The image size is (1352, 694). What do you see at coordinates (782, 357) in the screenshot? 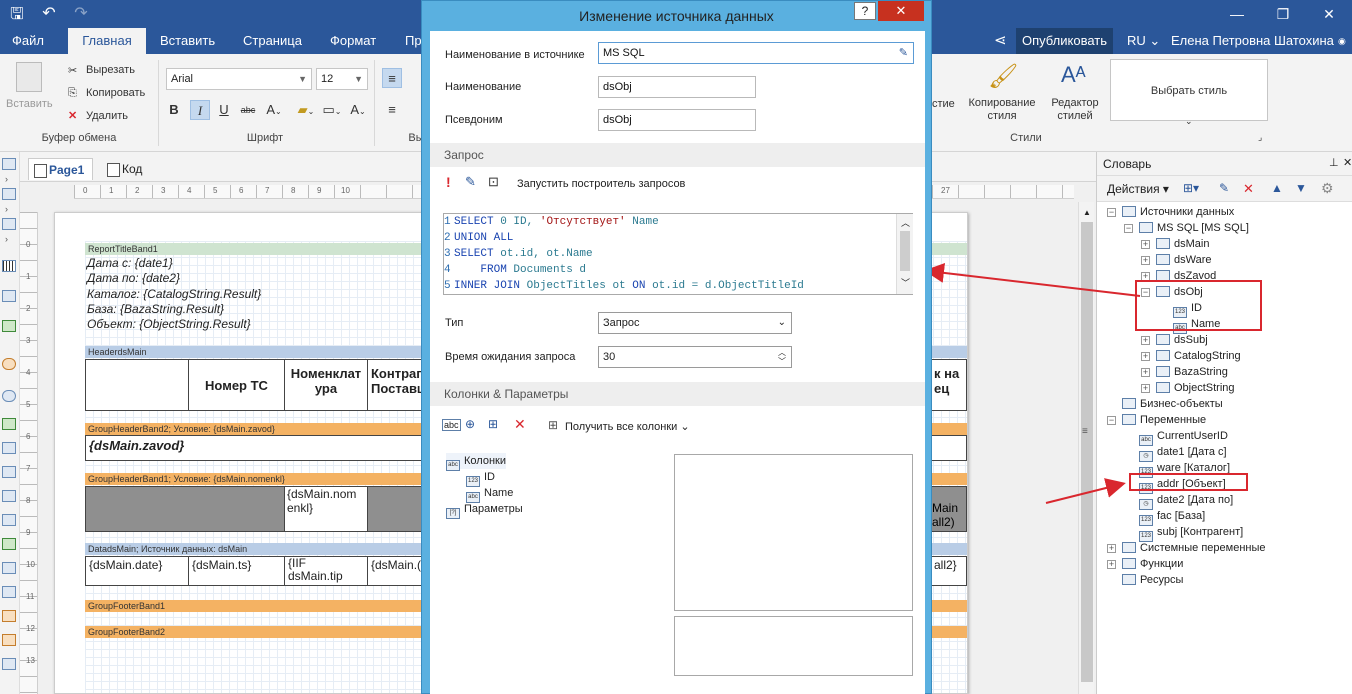
I see `stepper-arrows-icon: ︿ ﹀` at bounding box center [782, 357].